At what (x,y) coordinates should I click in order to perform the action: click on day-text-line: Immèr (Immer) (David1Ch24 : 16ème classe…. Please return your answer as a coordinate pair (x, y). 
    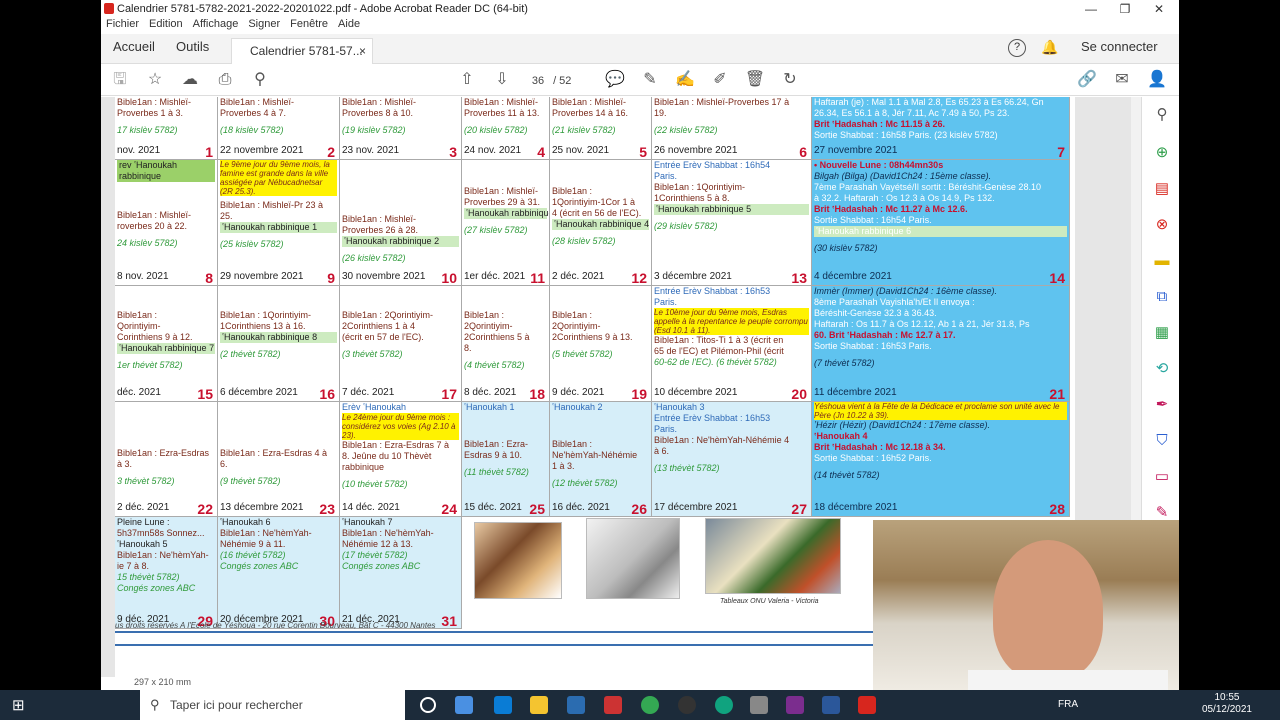
    Looking at the image, I should click on (906, 291).